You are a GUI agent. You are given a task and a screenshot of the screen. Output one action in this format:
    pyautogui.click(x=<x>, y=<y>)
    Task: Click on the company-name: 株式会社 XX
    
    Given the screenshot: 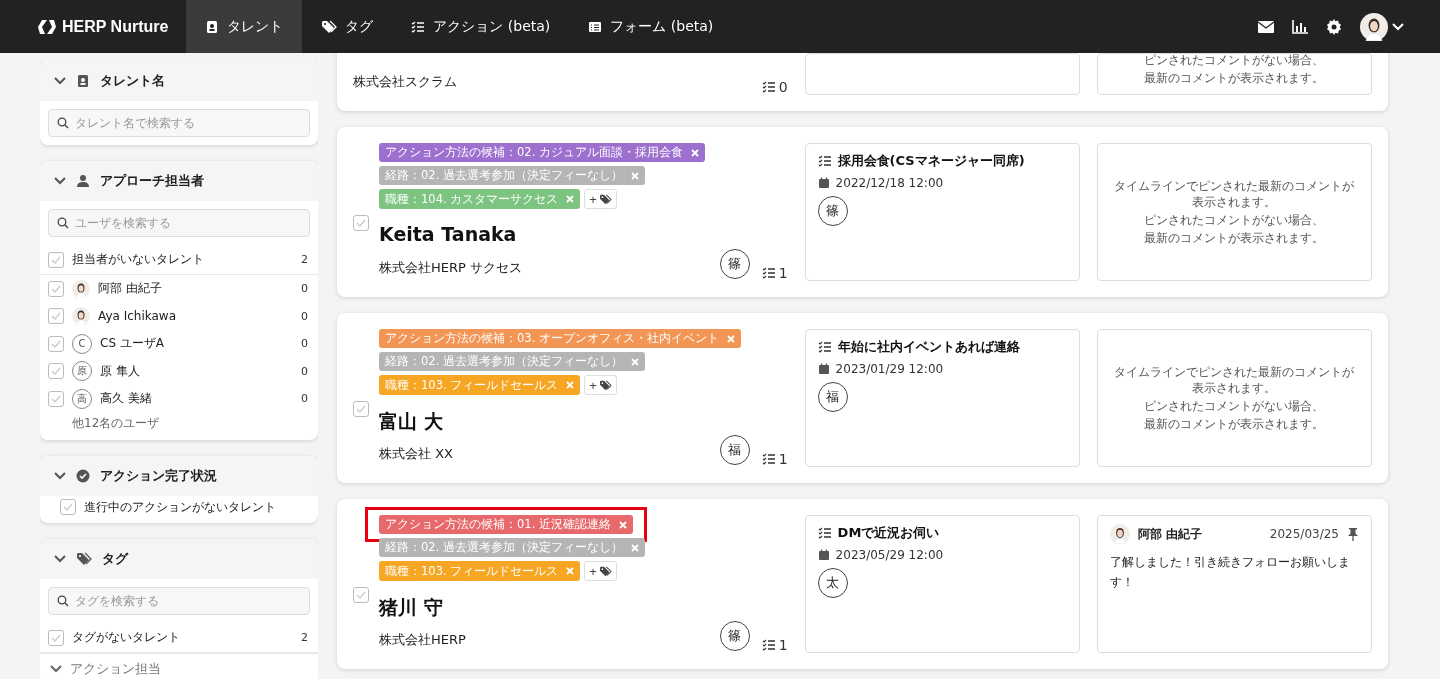 What is the action you would take?
    pyautogui.click(x=416, y=454)
    